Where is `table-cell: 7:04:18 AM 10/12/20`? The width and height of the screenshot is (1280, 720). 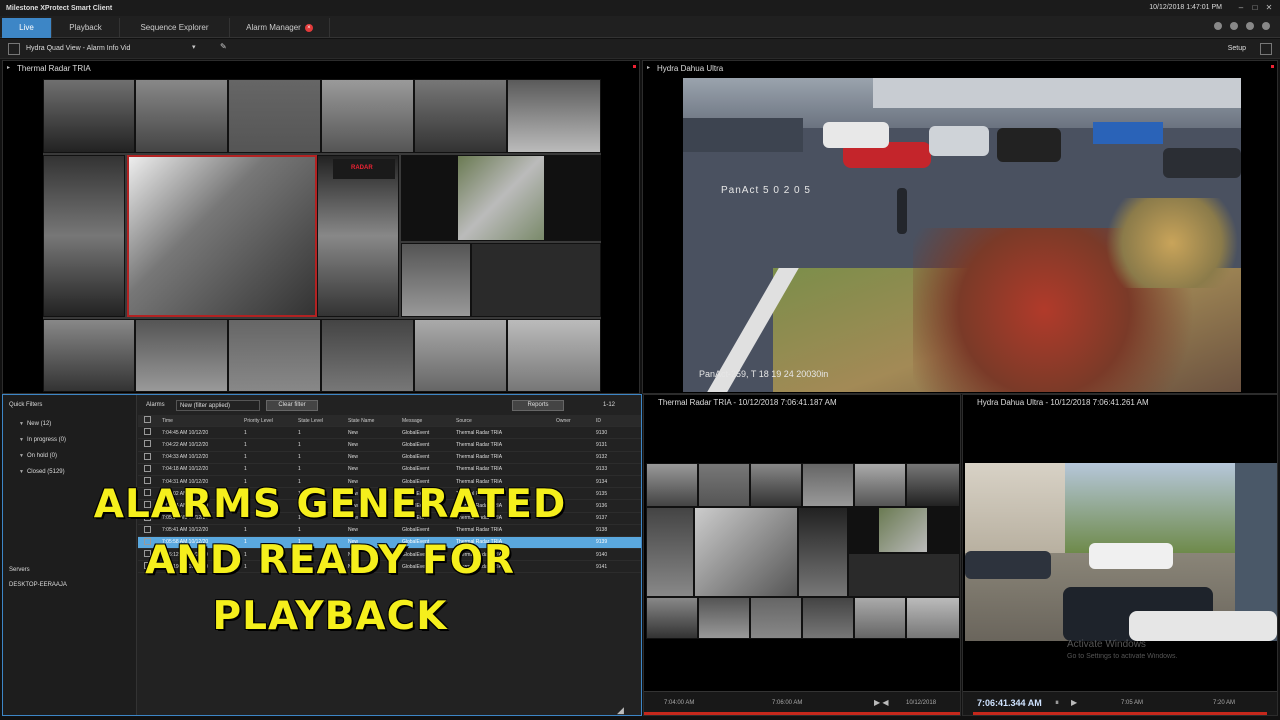
table-cell: 7:04:18 AM 10/12/20 is located at coordinates (185, 469).